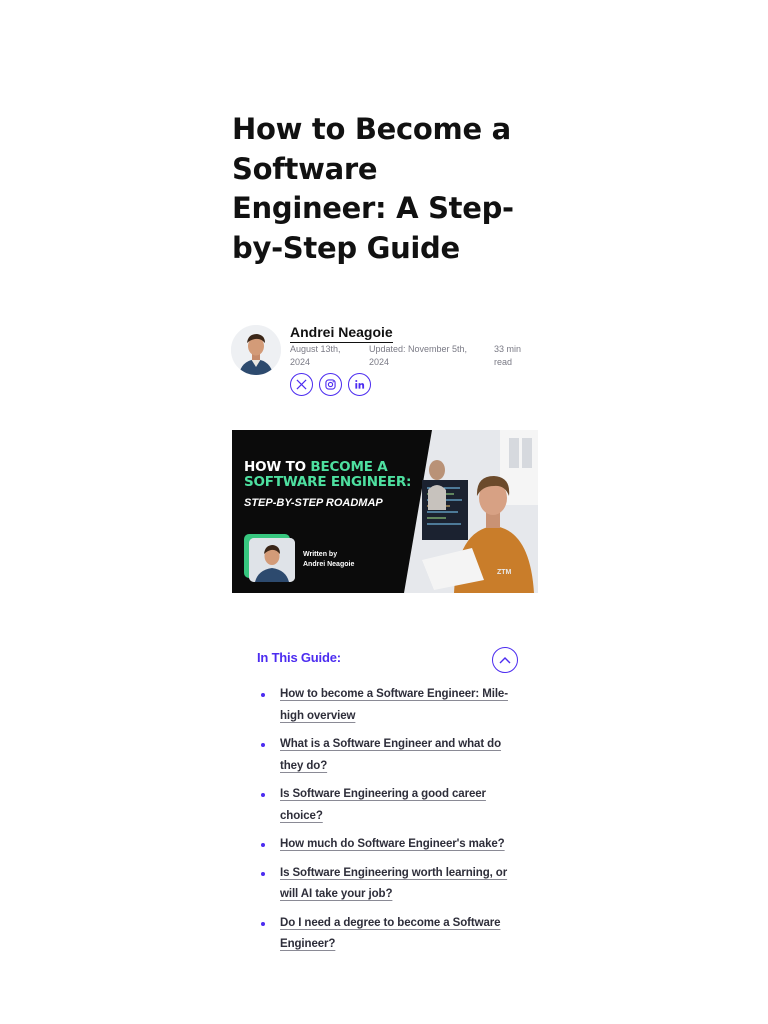 The image size is (768, 1024). What do you see at coordinates (328, 482) in the screenshot?
I see `hero-headline-line2: SOFTWARE ENGINEER:` at bounding box center [328, 482].